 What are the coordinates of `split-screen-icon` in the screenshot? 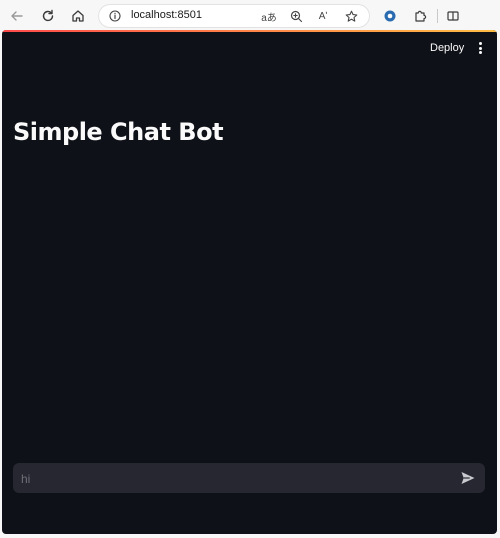 It's located at (453, 16).